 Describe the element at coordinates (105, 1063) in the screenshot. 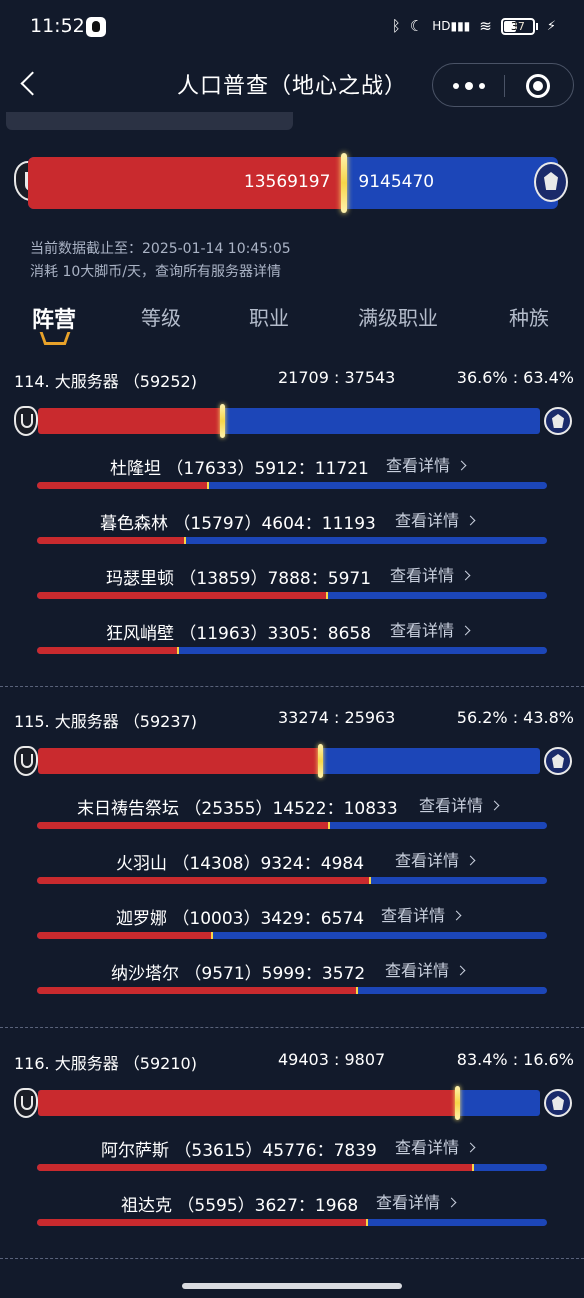

I see `region-name: 116. 大服务器 （59210)` at that location.